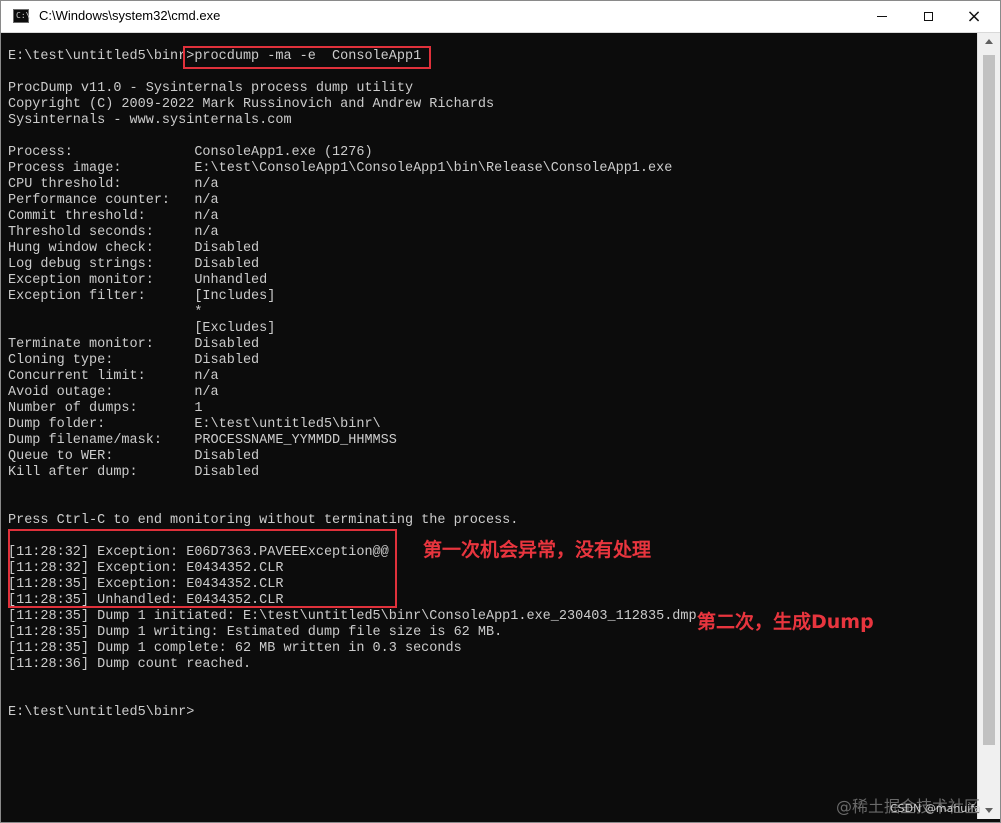 The height and width of the screenshot is (823, 1001). Describe the element at coordinates (113, 392) in the screenshot. I see `console-line: Avoid outage: n/a` at that location.